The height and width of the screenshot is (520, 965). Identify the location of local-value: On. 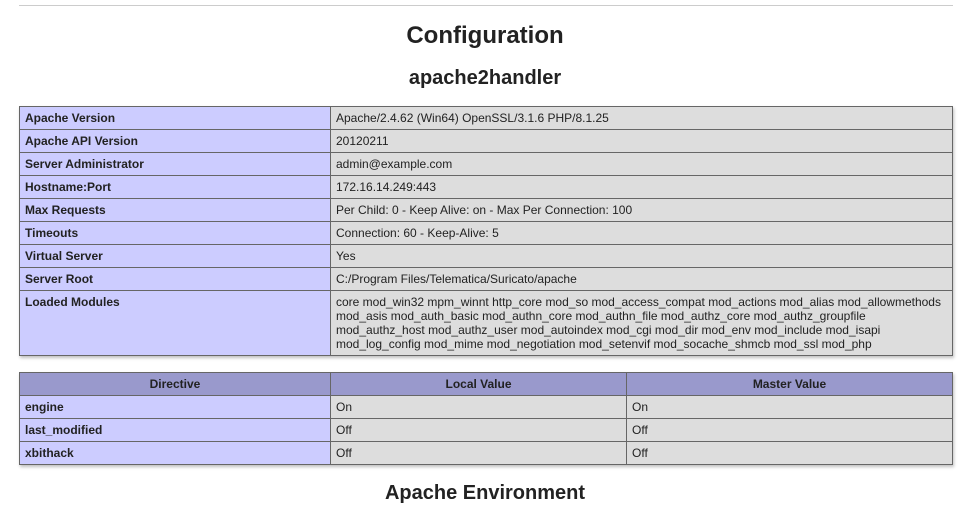
(478, 407).